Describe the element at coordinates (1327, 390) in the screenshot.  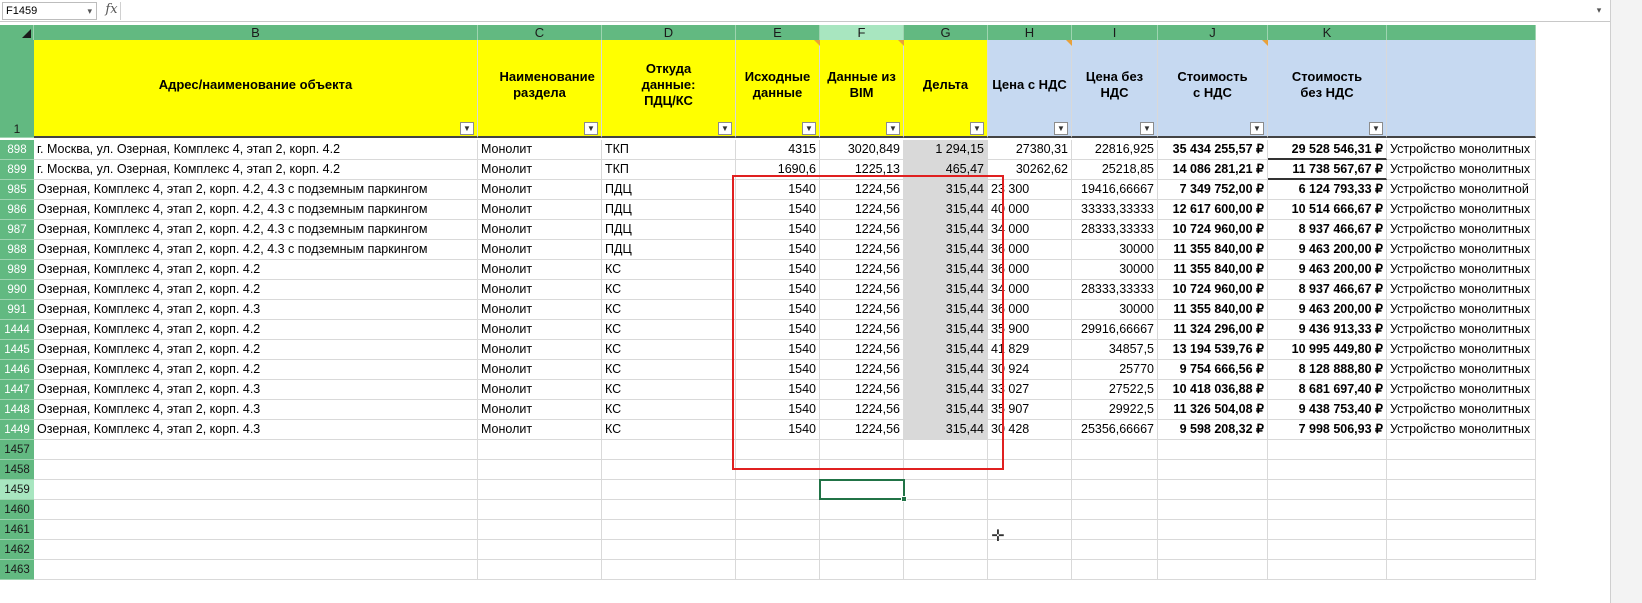
I see `cell-k: 8 681 697,40 ₽` at that location.